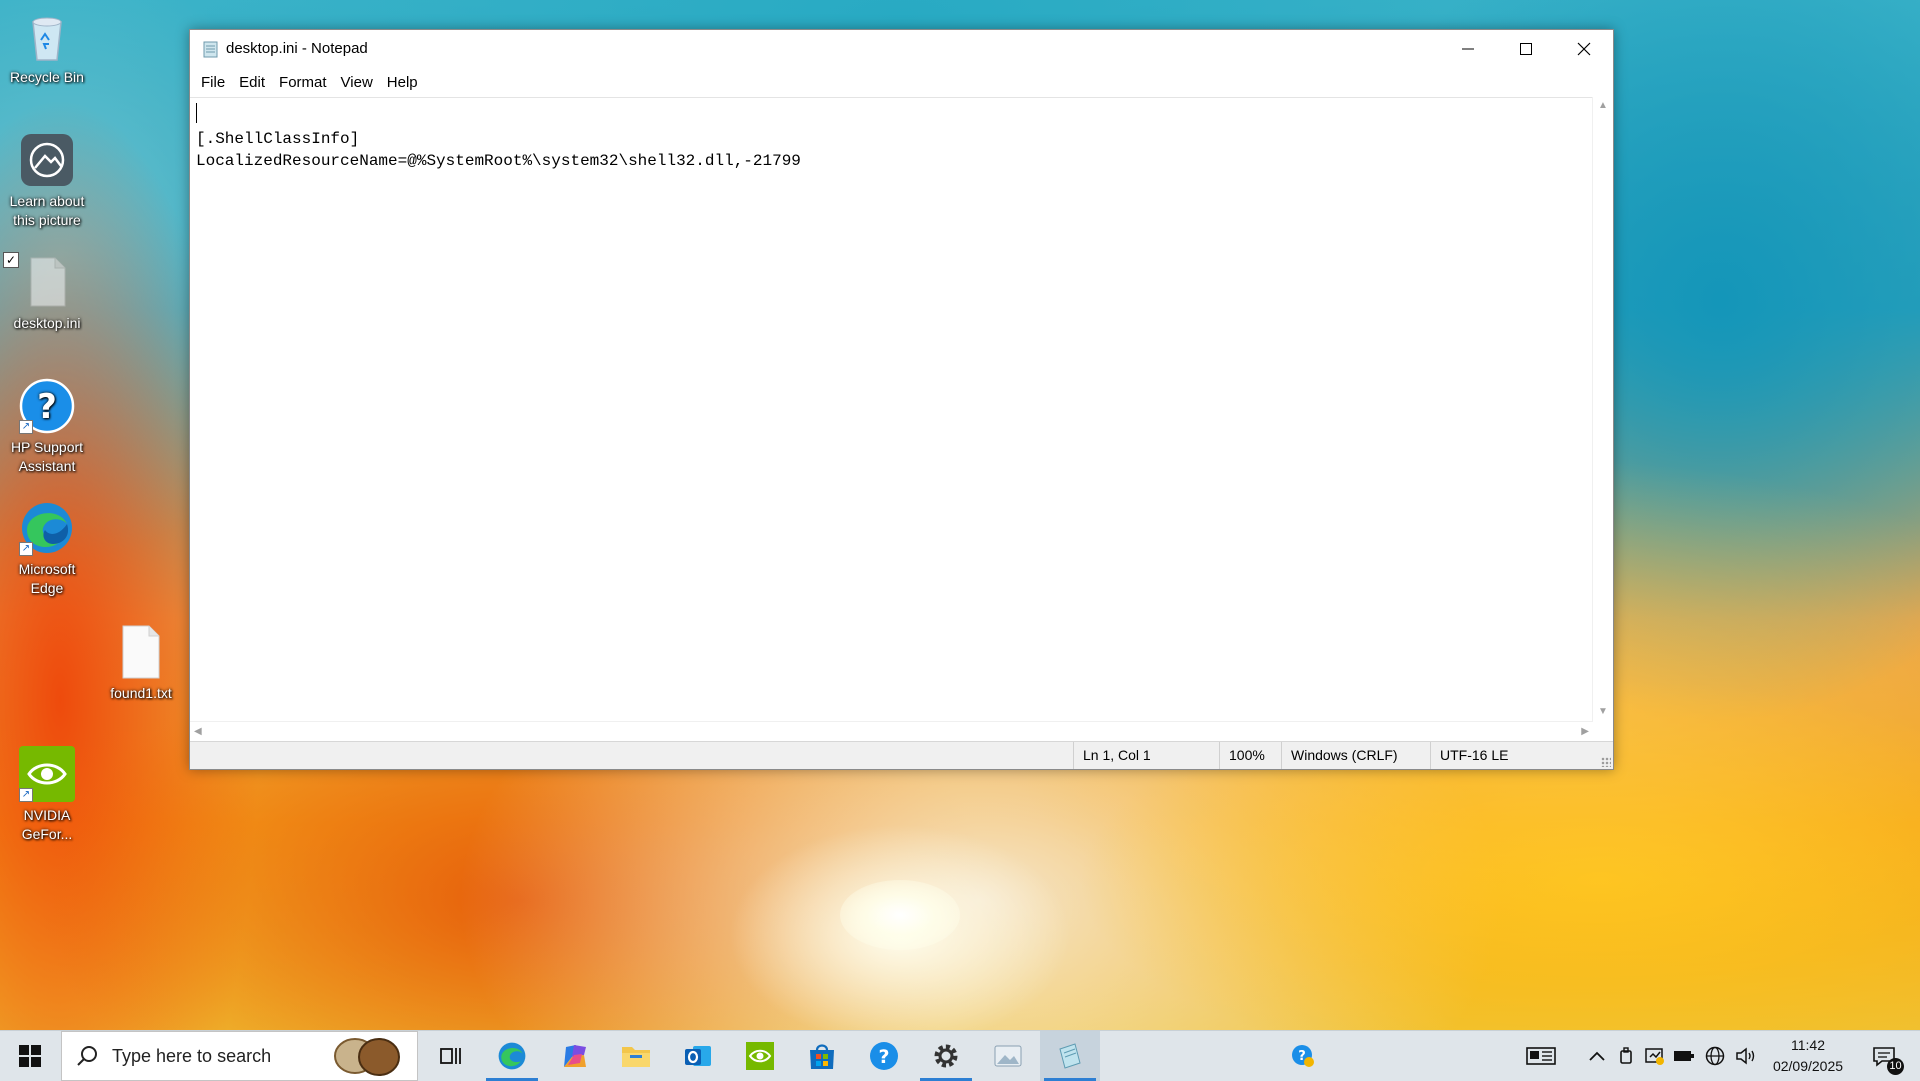  Describe the element at coordinates (1746, 1056) in the screenshot. I see `volume-speaker-icon` at that location.